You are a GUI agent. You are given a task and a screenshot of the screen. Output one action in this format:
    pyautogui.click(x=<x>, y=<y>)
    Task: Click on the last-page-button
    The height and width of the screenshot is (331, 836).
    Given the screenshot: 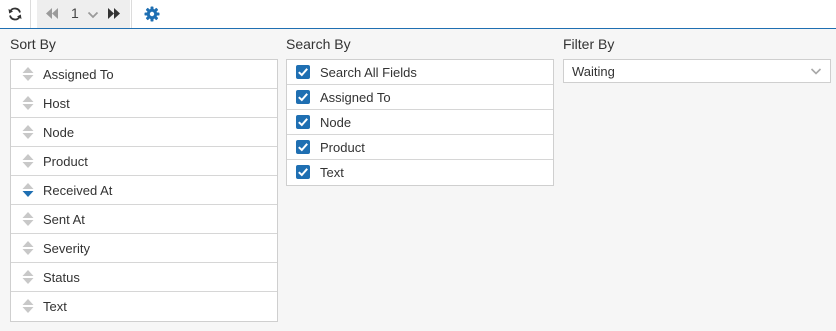 What is the action you would take?
    pyautogui.click(x=114, y=15)
    